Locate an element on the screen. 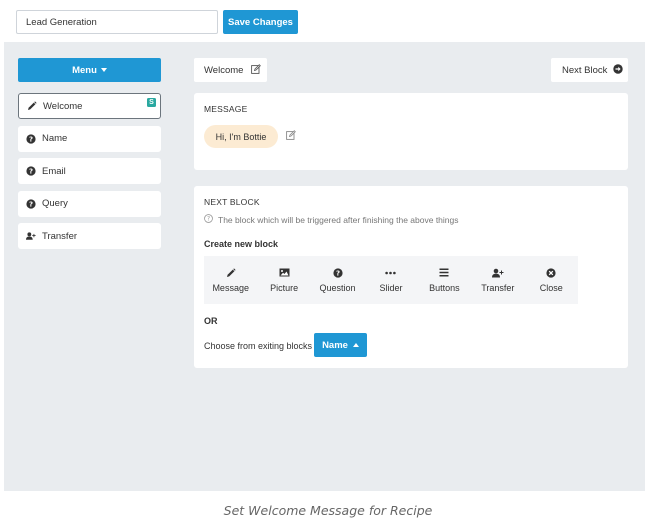  option-close: Close is located at coordinates (551, 280).